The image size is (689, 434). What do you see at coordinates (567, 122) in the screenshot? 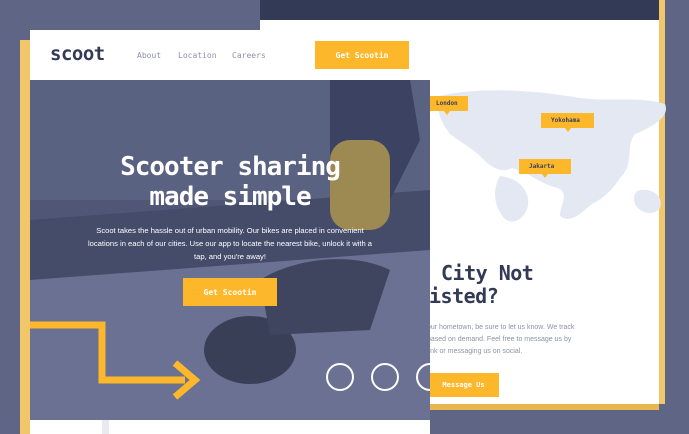
I see `map-label-yokohama: Yokohama` at bounding box center [567, 122].